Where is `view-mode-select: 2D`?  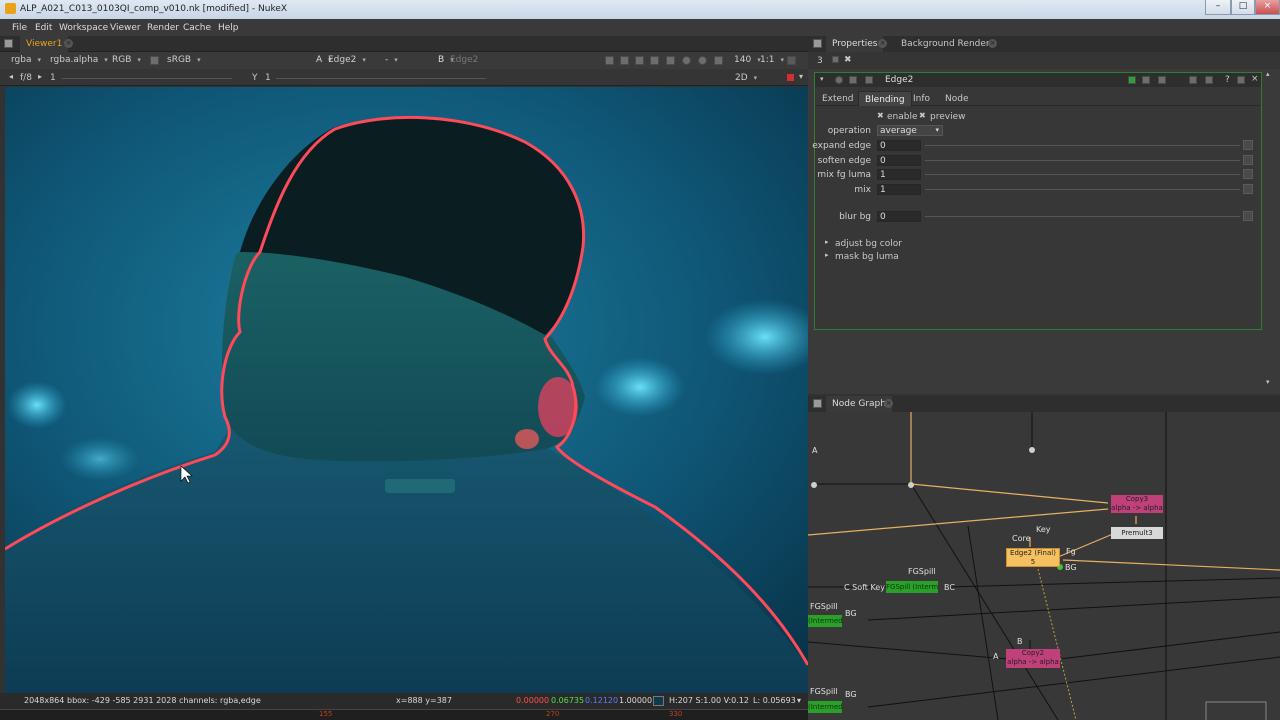
view-mode-select: 2D is located at coordinates (746, 78).